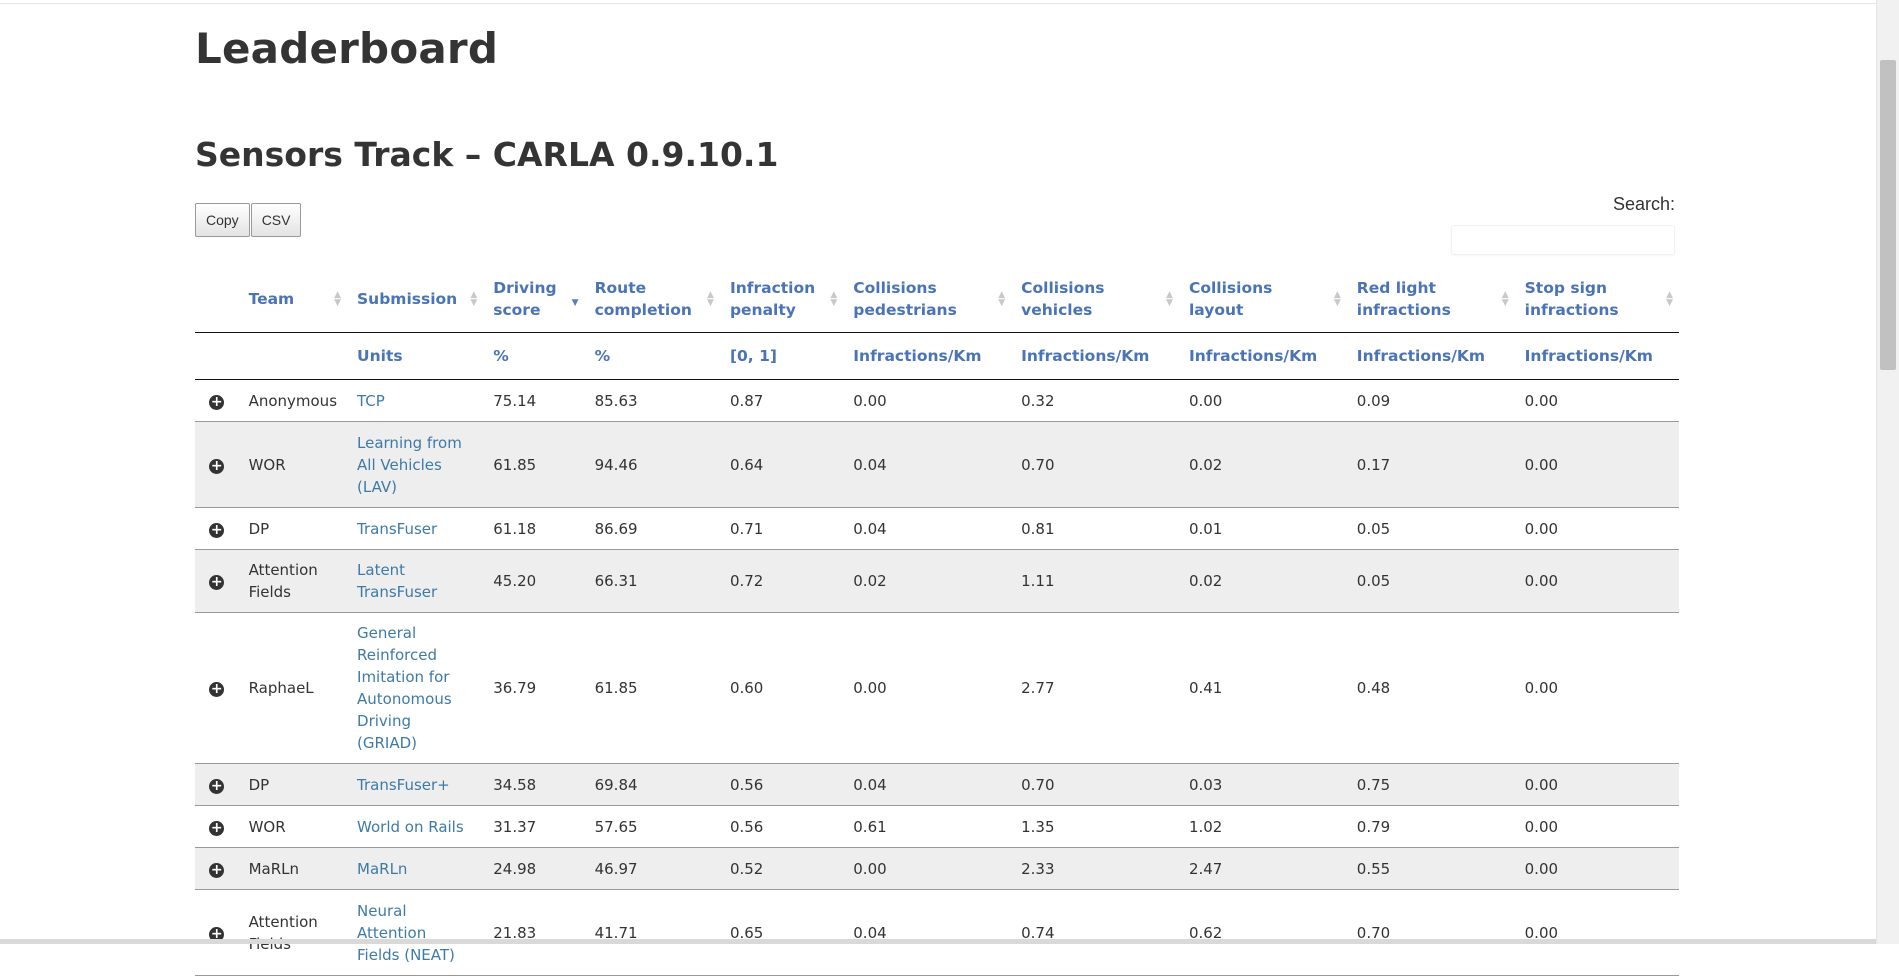  Describe the element at coordinates (397, 529) in the screenshot. I see `submission-link: TransFuser` at that location.